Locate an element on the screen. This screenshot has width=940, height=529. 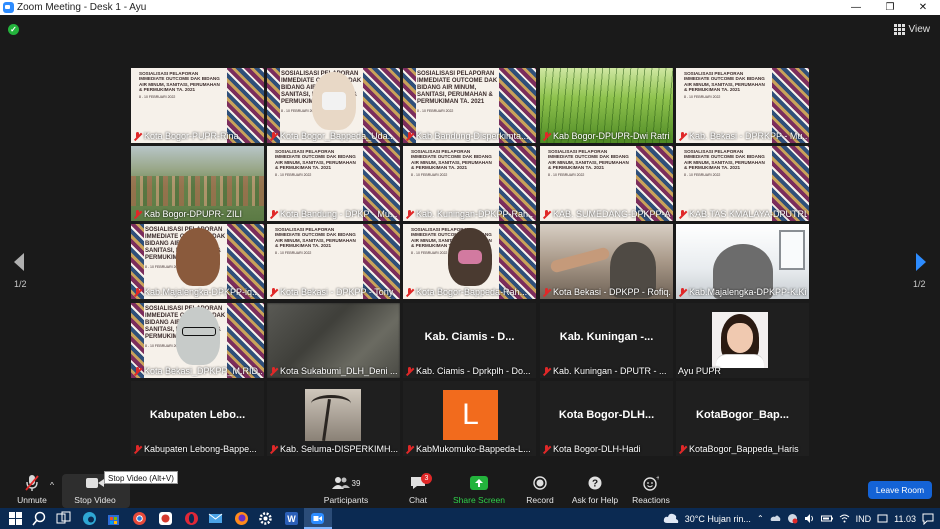
participant-tile: Kab Bogor-DPUPR- ZILI is located at coordinates (197, 183).